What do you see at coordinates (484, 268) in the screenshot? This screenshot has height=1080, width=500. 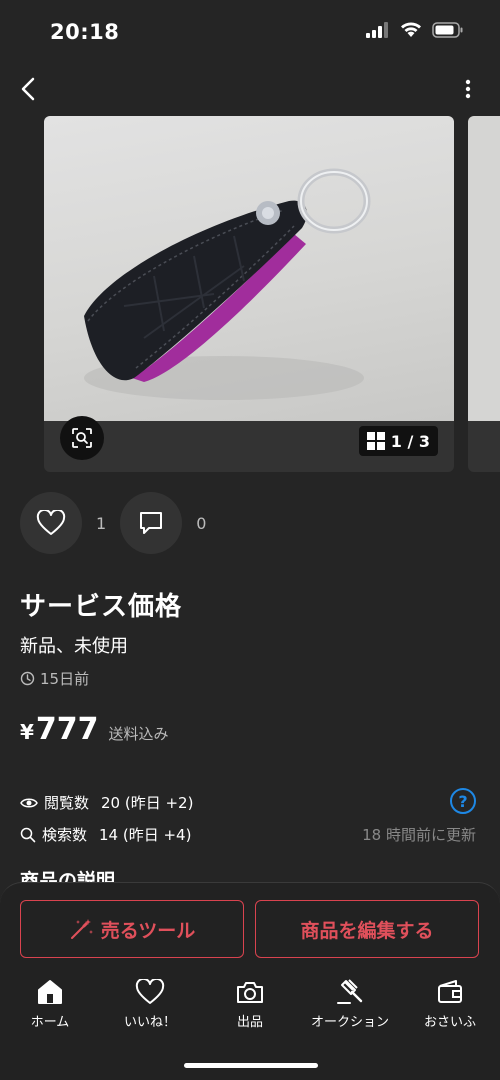 I see `next-product-photo` at bounding box center [484, 268].